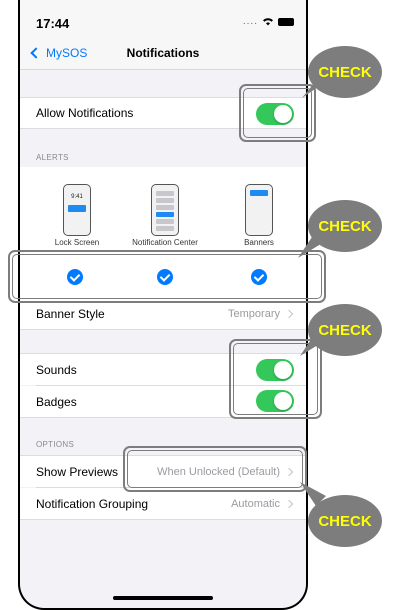 The image size is (397, 610). What do you see at coordinates (165, 242) in the screenshot?
I see `notification-center-label: Notification Center` at bounding box center [165, 242].